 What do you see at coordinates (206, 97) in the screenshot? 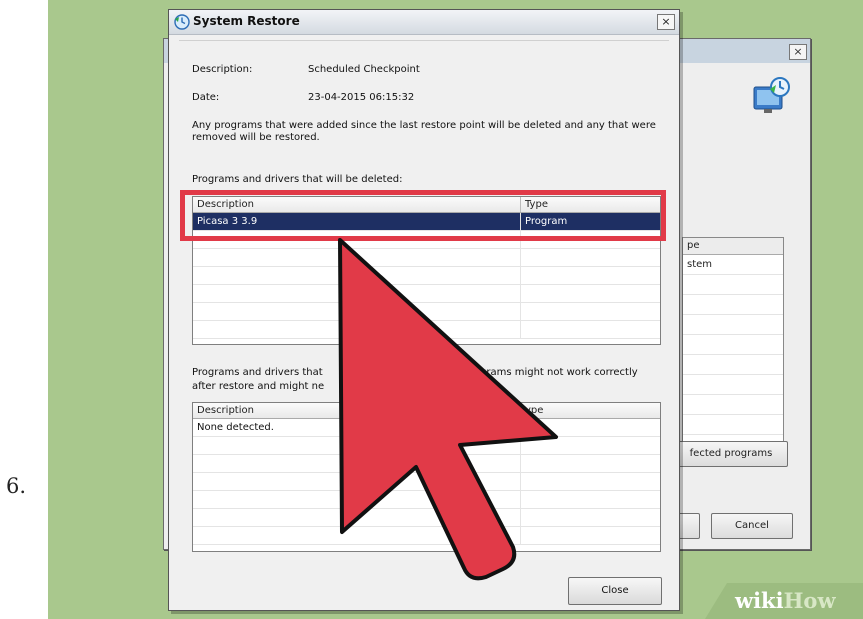
I see `date-label: Date:` at bounding box center [206, 97].